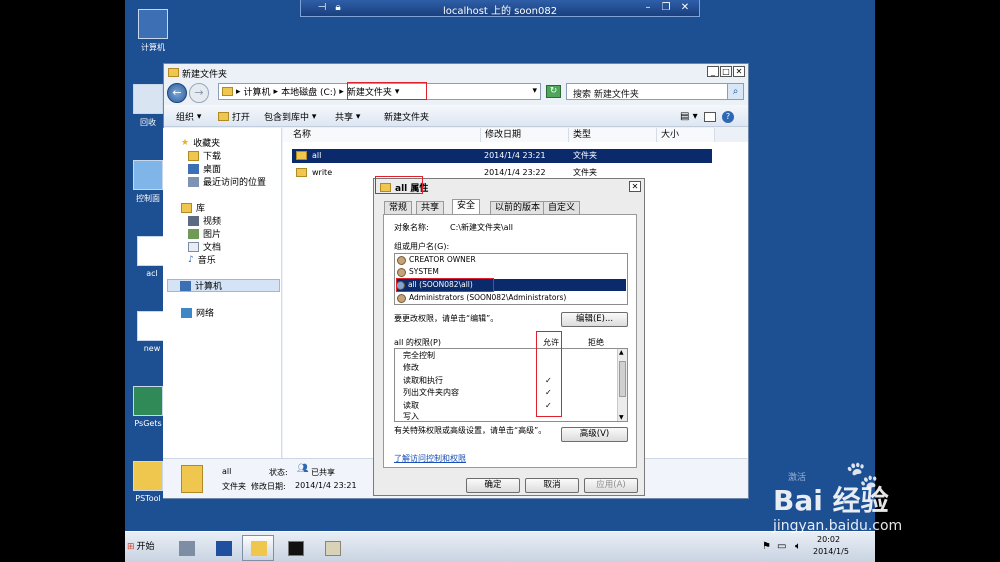 The height and width of the screenshot is (562, 1000). What do you see at coordinates (406, 116) in the screenshot?
I see `new-folder-button: 新建文件夹` at bounding box center [406, 116].